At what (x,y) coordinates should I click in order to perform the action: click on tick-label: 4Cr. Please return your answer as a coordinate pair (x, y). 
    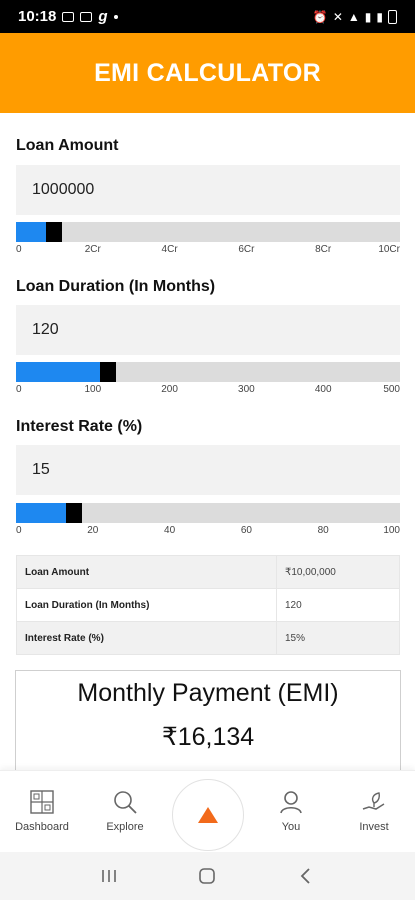
    Looking at the image, I should click on (169, 249).